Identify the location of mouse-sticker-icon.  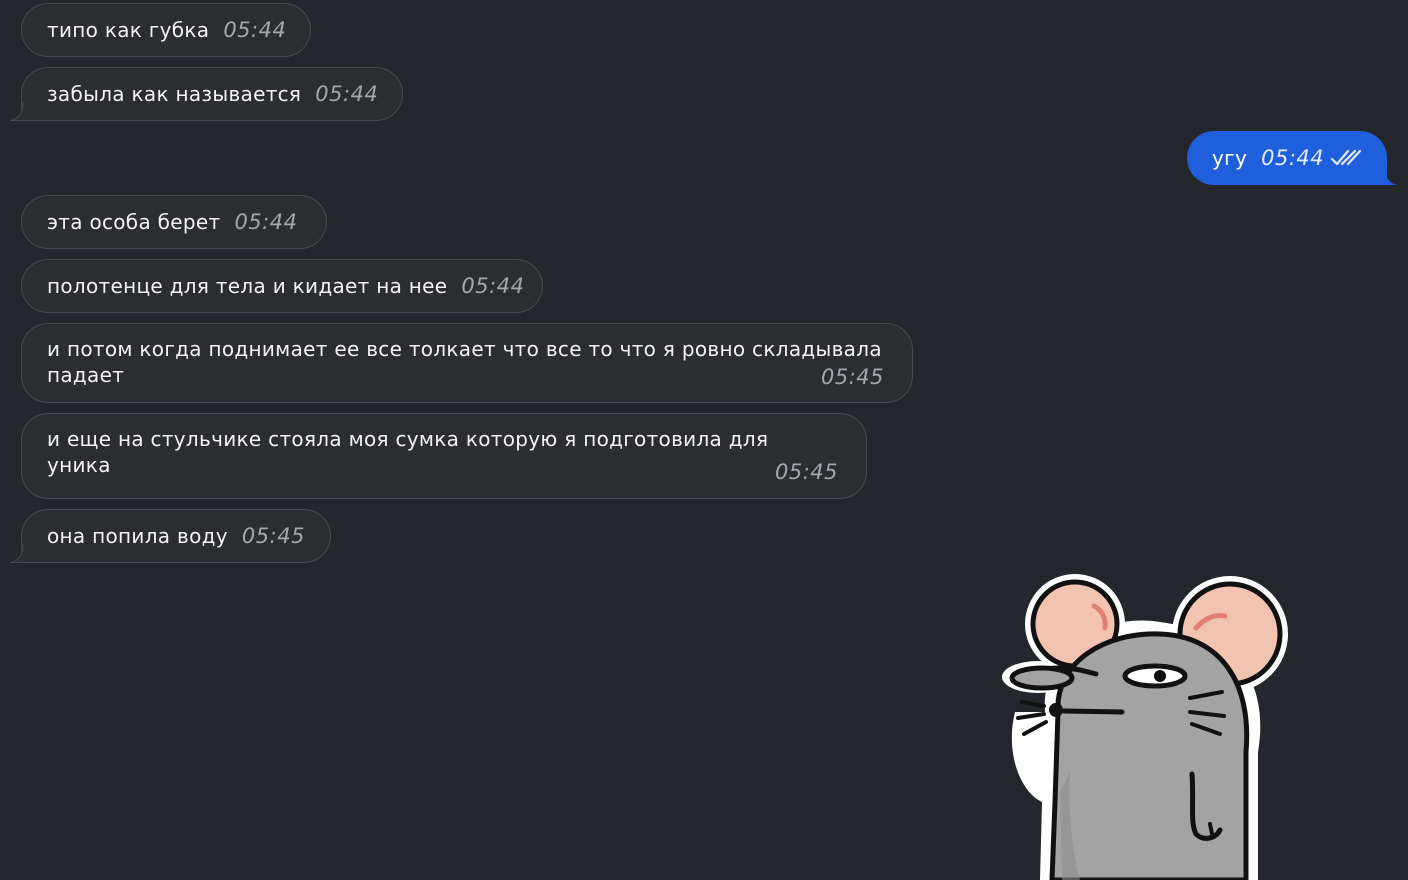
(1160, 726).